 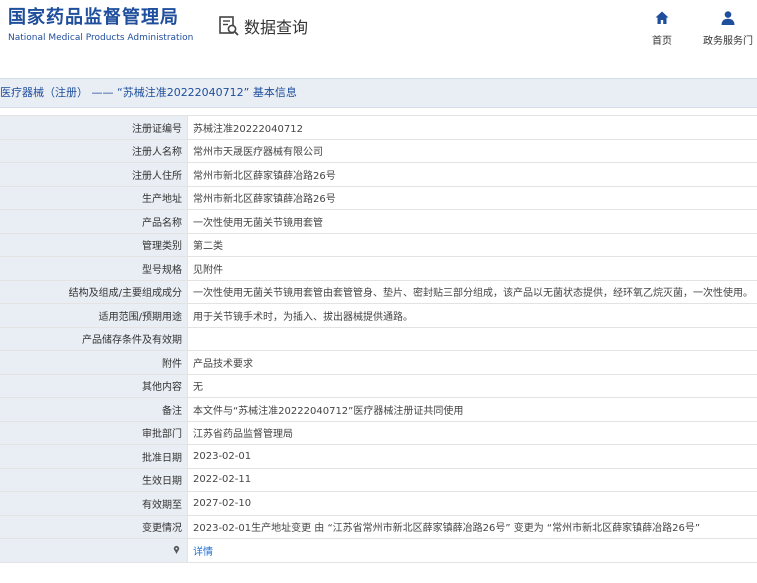 I want to click on table-row: 注册证编号 苏械注准20222040712, so click(x=378, y=127).